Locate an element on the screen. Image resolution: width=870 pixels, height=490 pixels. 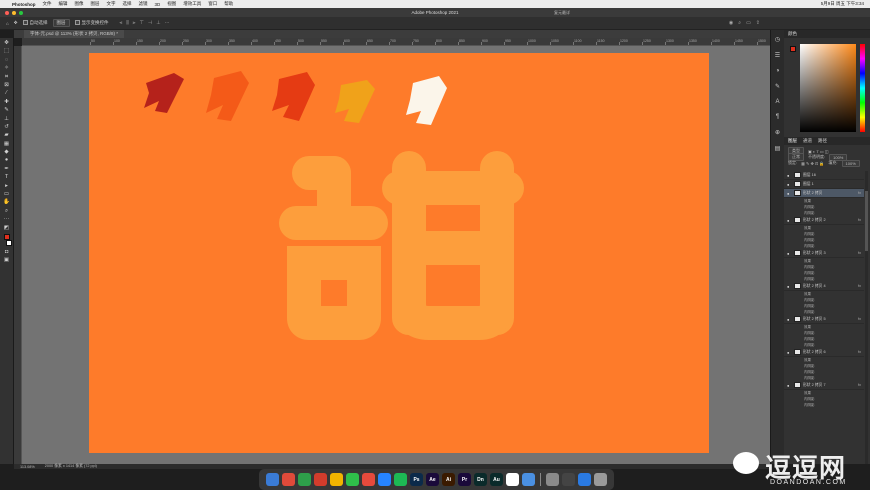
layer-row: ● 形状 2 拷贝 6 fx is located at coordinates (824, 352).